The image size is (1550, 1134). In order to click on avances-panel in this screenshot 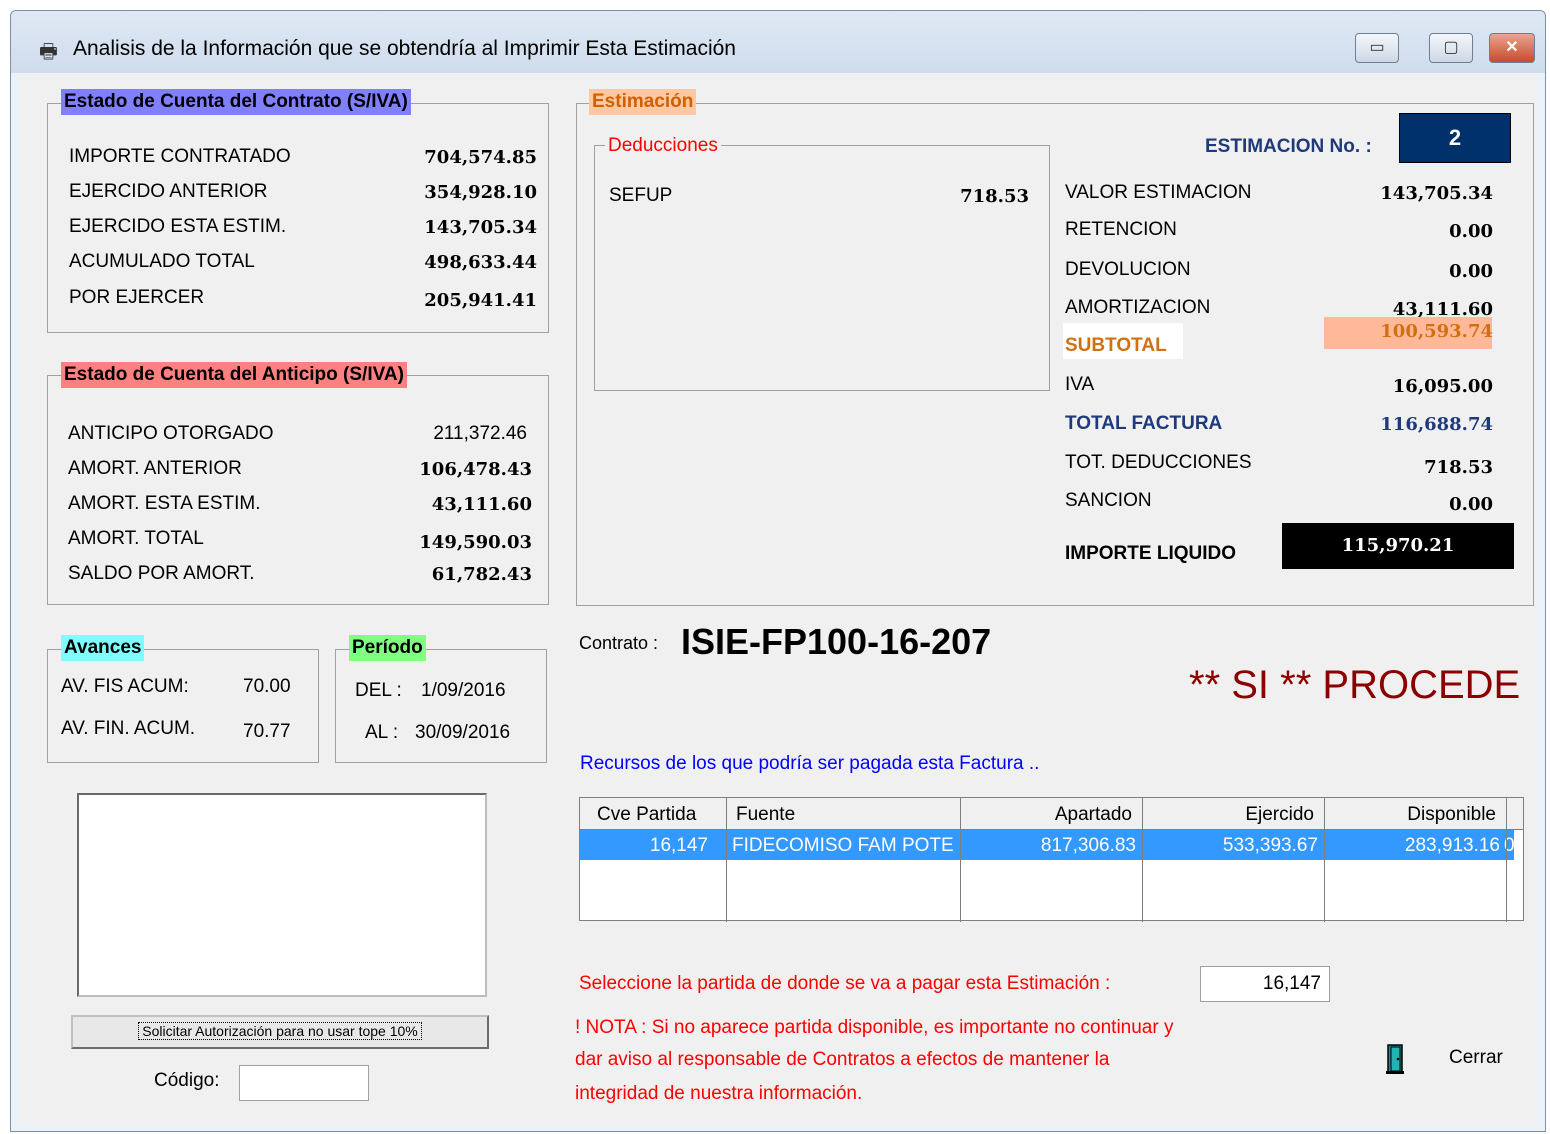, I will do `click(183, 706)`.